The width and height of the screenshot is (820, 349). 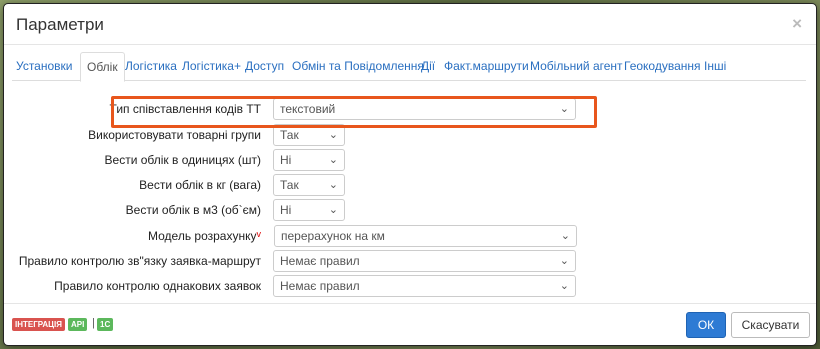 What do you see at coordinates (410, 135) in the screenshot?
I see `field-row-product-groups: Використовувати товарні групи Так ⌄` at bounding box center [410, 135].